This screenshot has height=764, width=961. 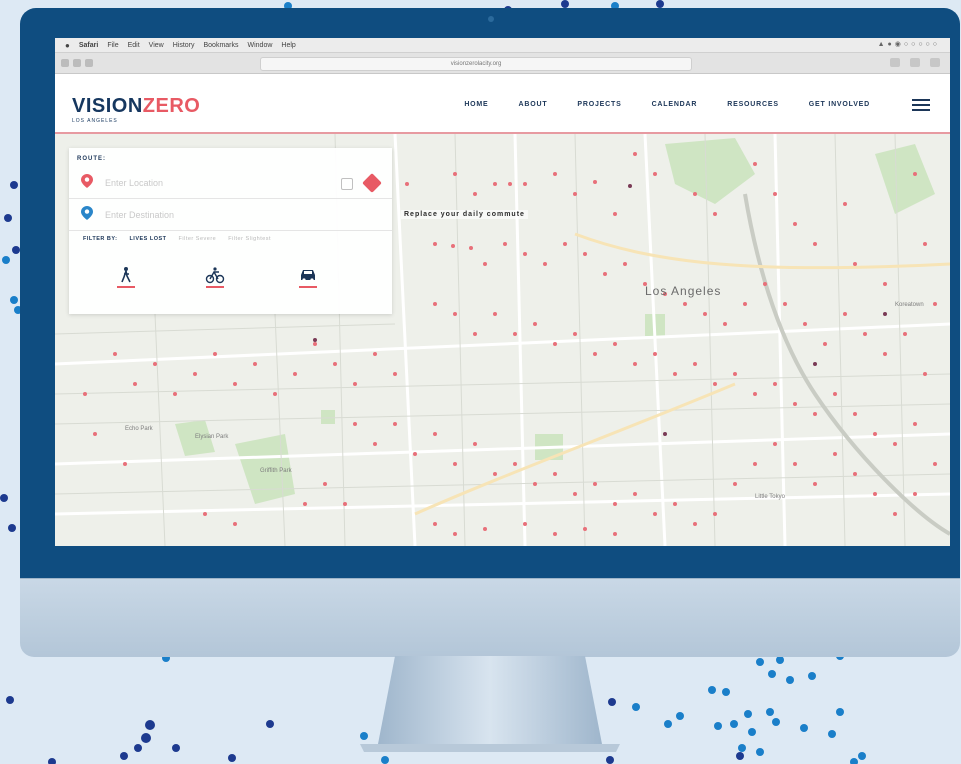 What do you see at coordinates (87, 213) in the screenshot?
I see `destination-pin-icon` at bounding box center [87, 213].